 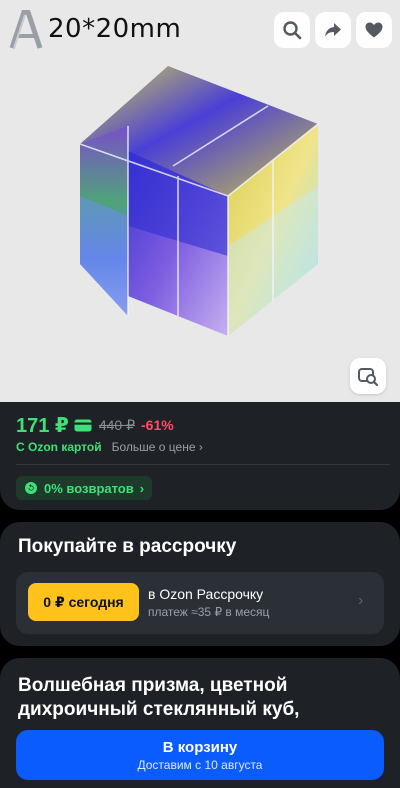 I want to click on add-to-cart-label: В корзину, so click(x=200, y=747).